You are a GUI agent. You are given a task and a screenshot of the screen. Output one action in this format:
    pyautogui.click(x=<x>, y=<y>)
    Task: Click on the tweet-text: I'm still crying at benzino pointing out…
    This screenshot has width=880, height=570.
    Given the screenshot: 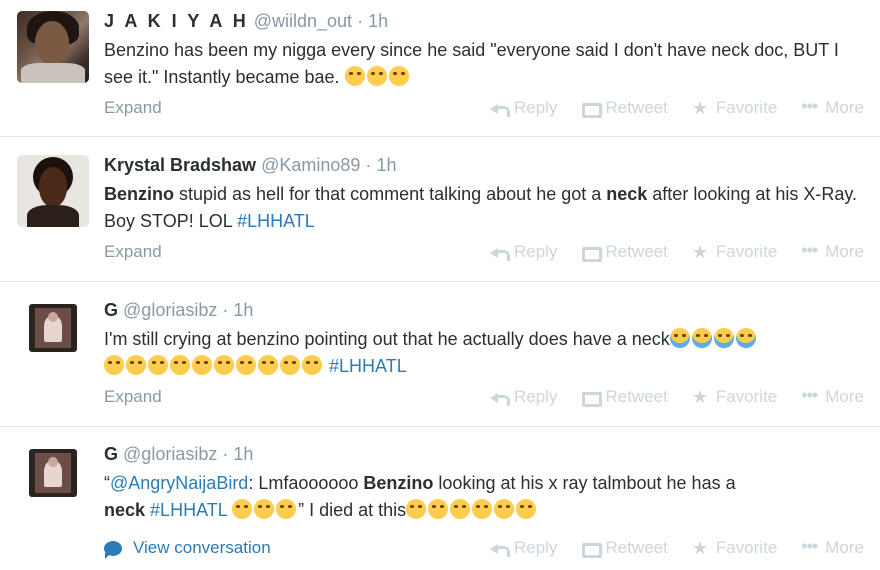 What is the action you would take?
    pyautogui.click(x=484, y=353)
    